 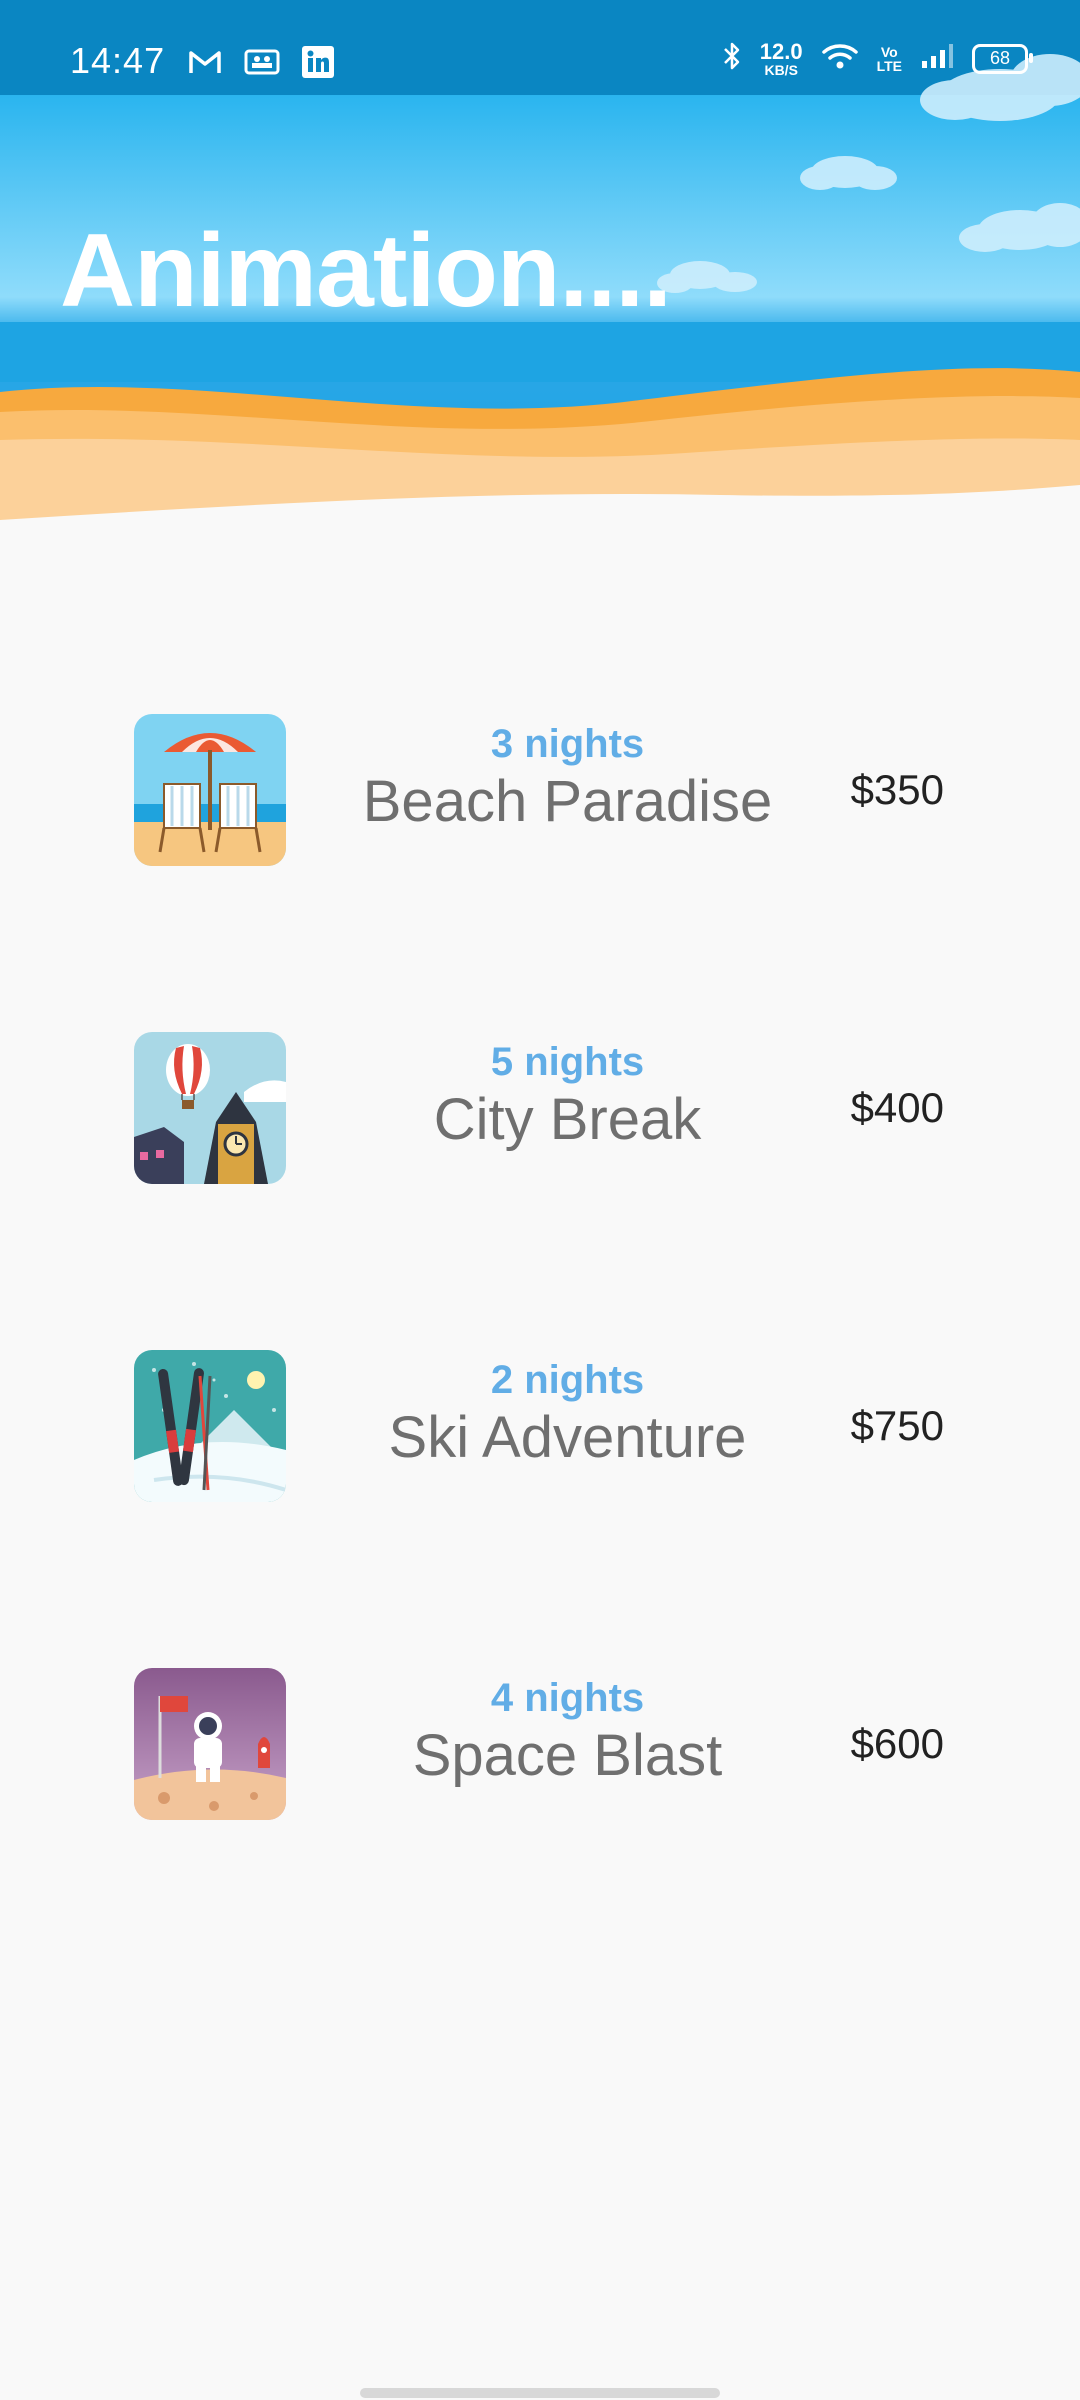 What do you see at coordinates (781, 69) in the screenshot?
I see `network-speed-unit: KB/S` at bounding box center [781, 69].